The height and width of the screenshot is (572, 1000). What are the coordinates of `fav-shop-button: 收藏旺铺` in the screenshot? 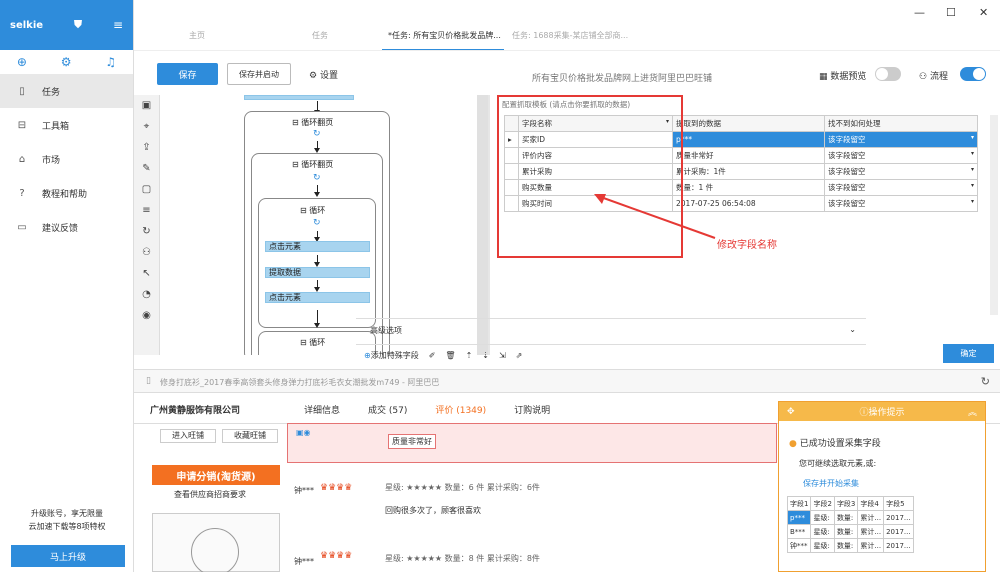 It's located at (250, 436).